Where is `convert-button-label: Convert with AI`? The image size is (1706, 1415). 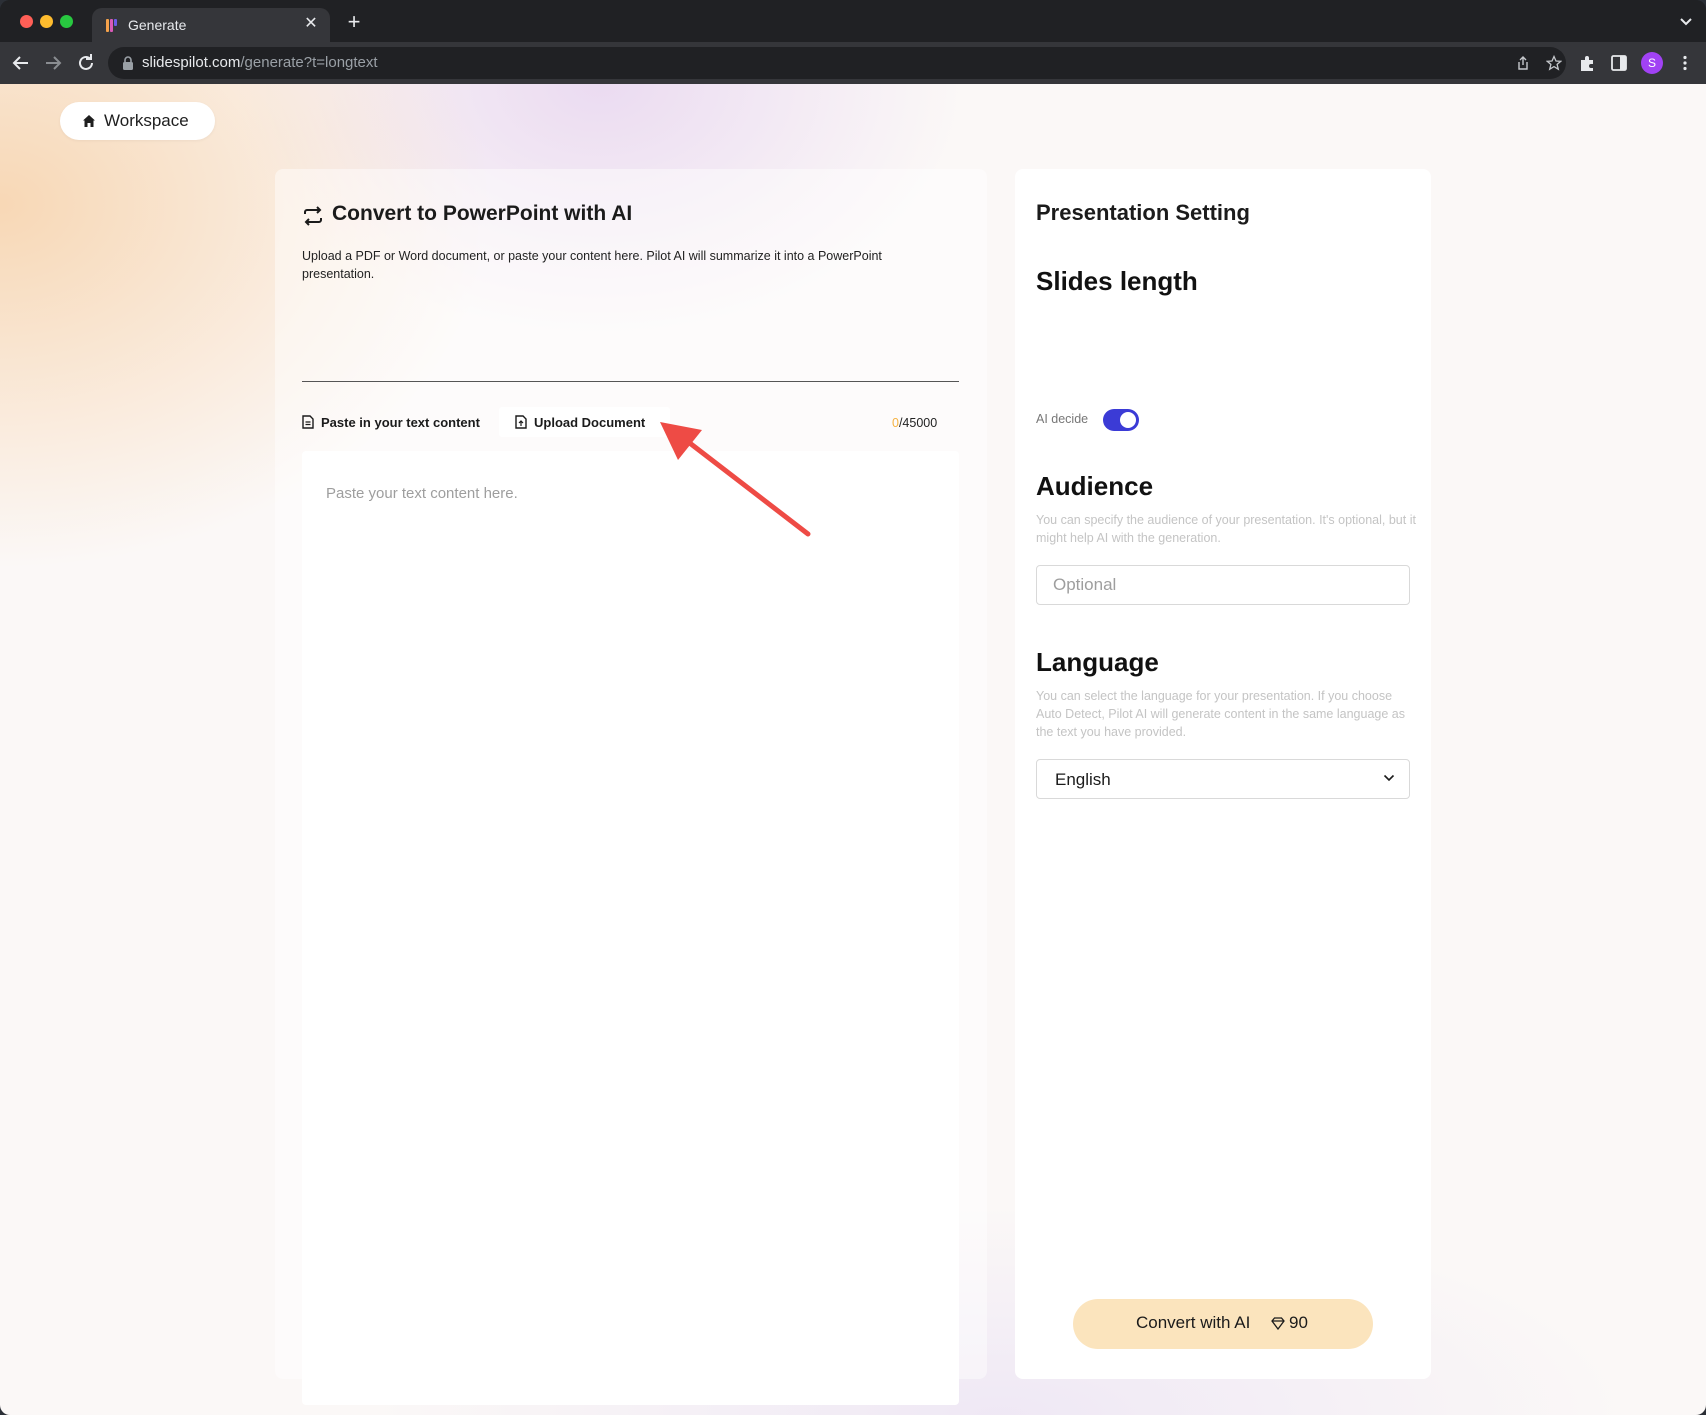
convert-button-label: Convert with AI is located at coordinates (1193, 1322).